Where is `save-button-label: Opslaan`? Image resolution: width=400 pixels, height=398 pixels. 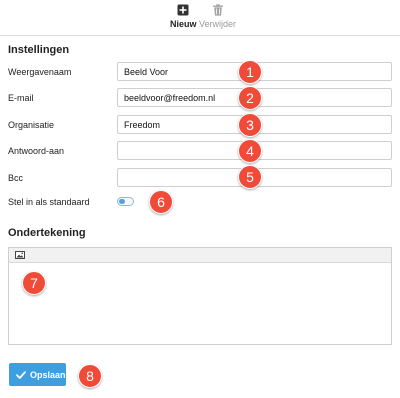 save-button-label: Opslaan is located at coordinates (48, 374).